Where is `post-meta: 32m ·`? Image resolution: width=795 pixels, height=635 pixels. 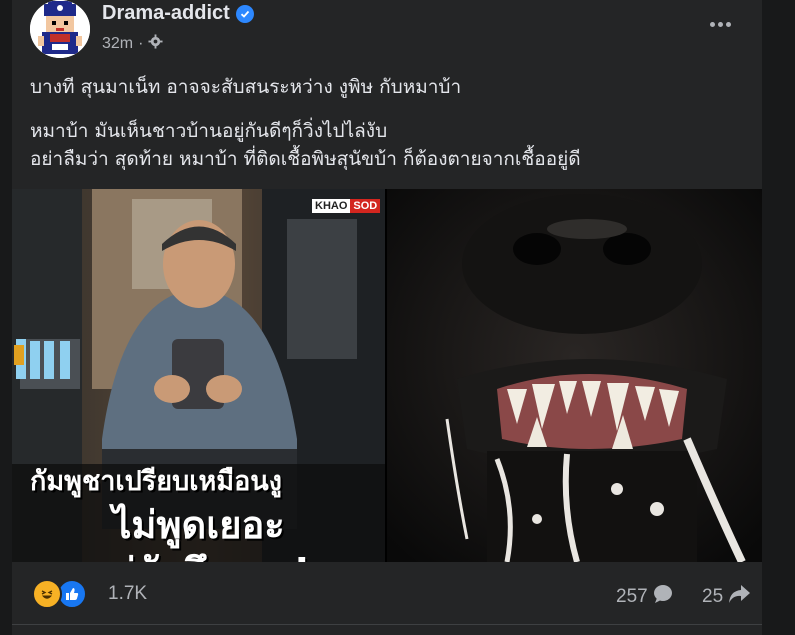 post-meta: 32m · is located at coordinates (132, 44).